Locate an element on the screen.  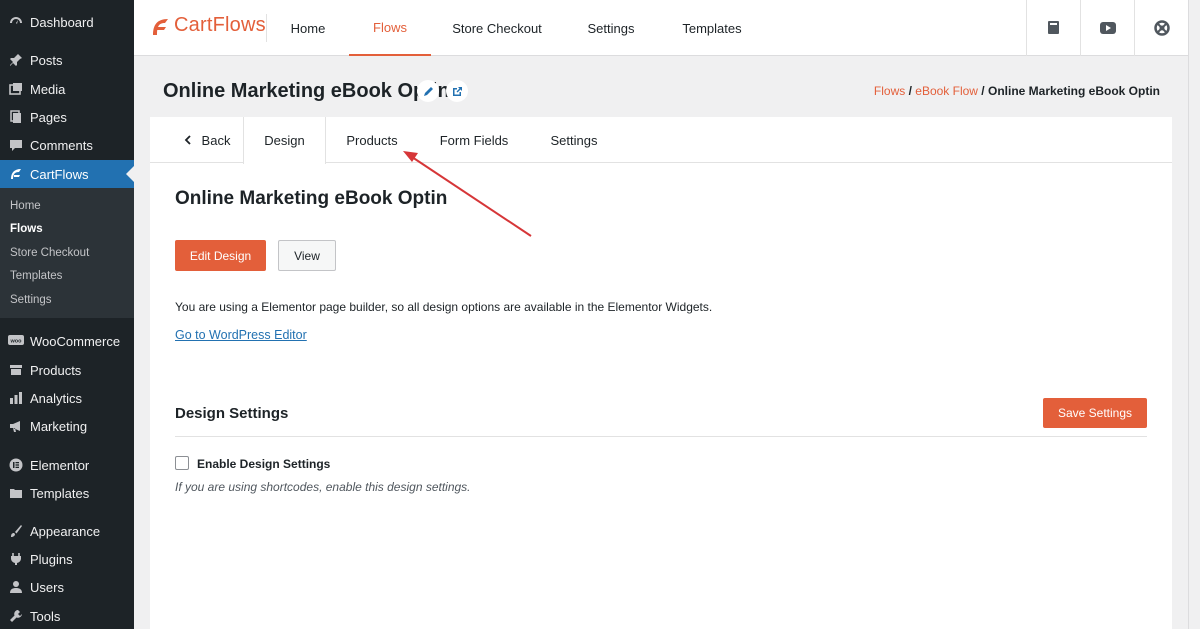
external-link-icon is located at coordinates (457, 91).